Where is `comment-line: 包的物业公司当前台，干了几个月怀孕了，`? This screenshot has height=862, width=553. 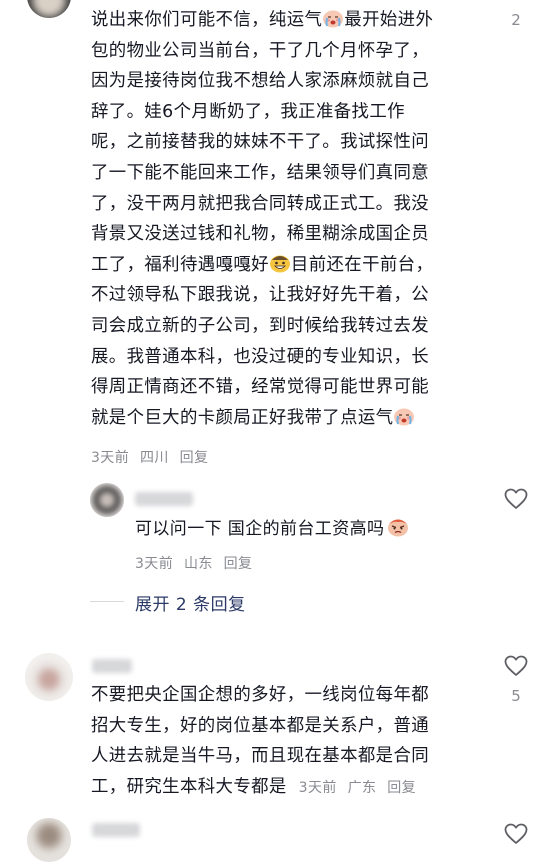
comment-line: 包的物业公司当前台，干了几个月怀孕了， is located at coordinates (260, 50).